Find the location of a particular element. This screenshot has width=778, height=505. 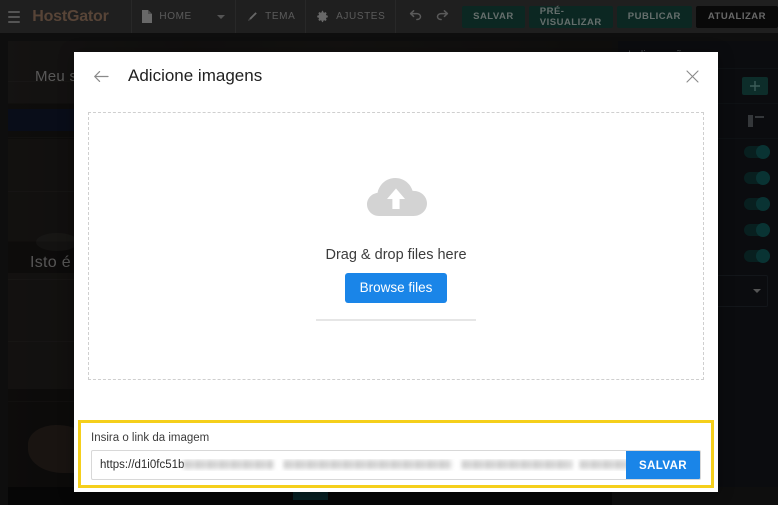

cloud-upload-icon is located at coordinates (396, 197).